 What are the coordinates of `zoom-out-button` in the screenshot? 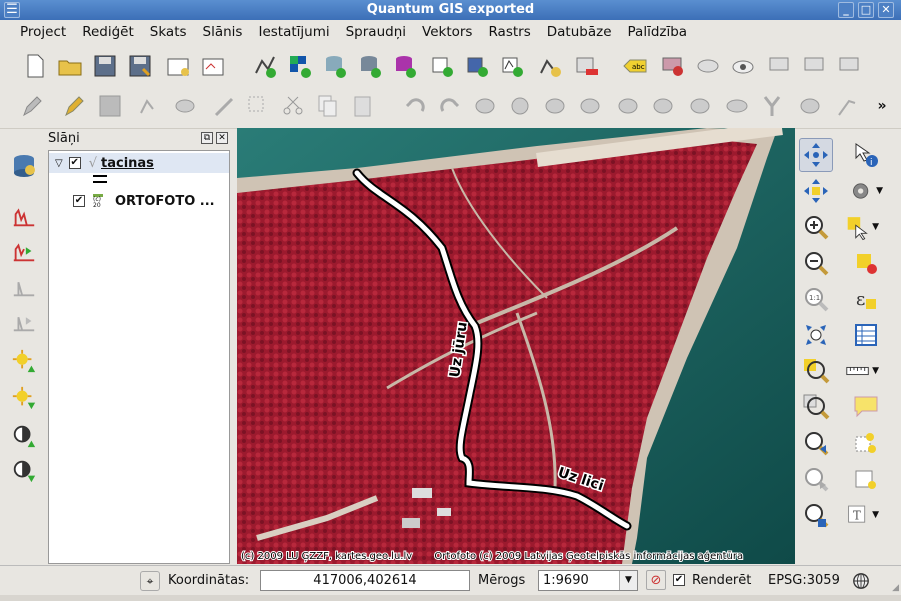 It's located at (816, 263).